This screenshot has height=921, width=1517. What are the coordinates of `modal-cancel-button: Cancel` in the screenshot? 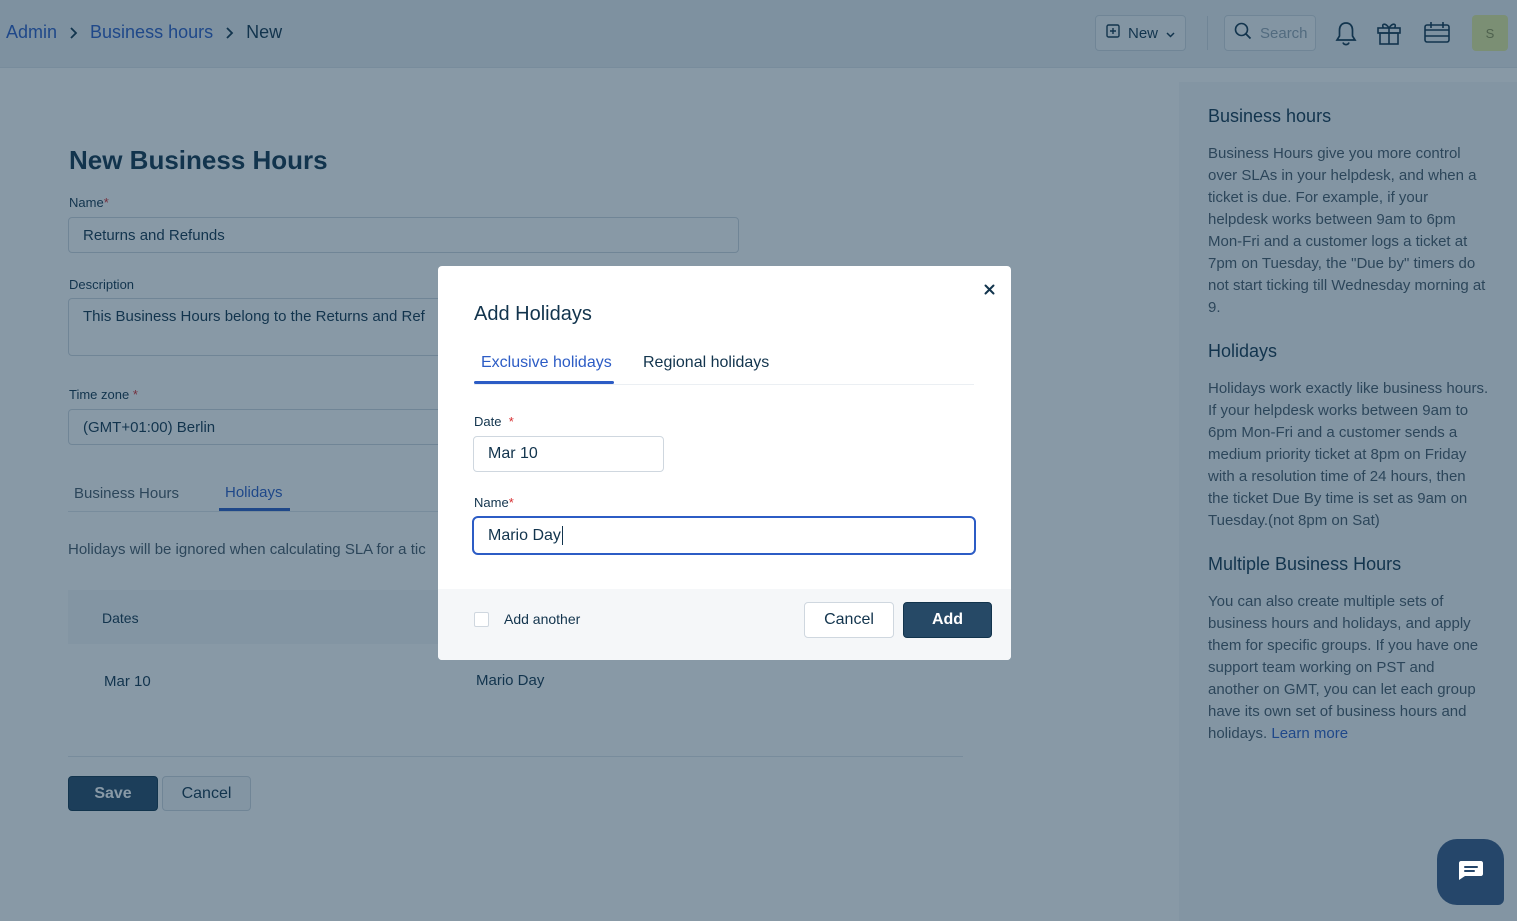 It's located at (849, 620).